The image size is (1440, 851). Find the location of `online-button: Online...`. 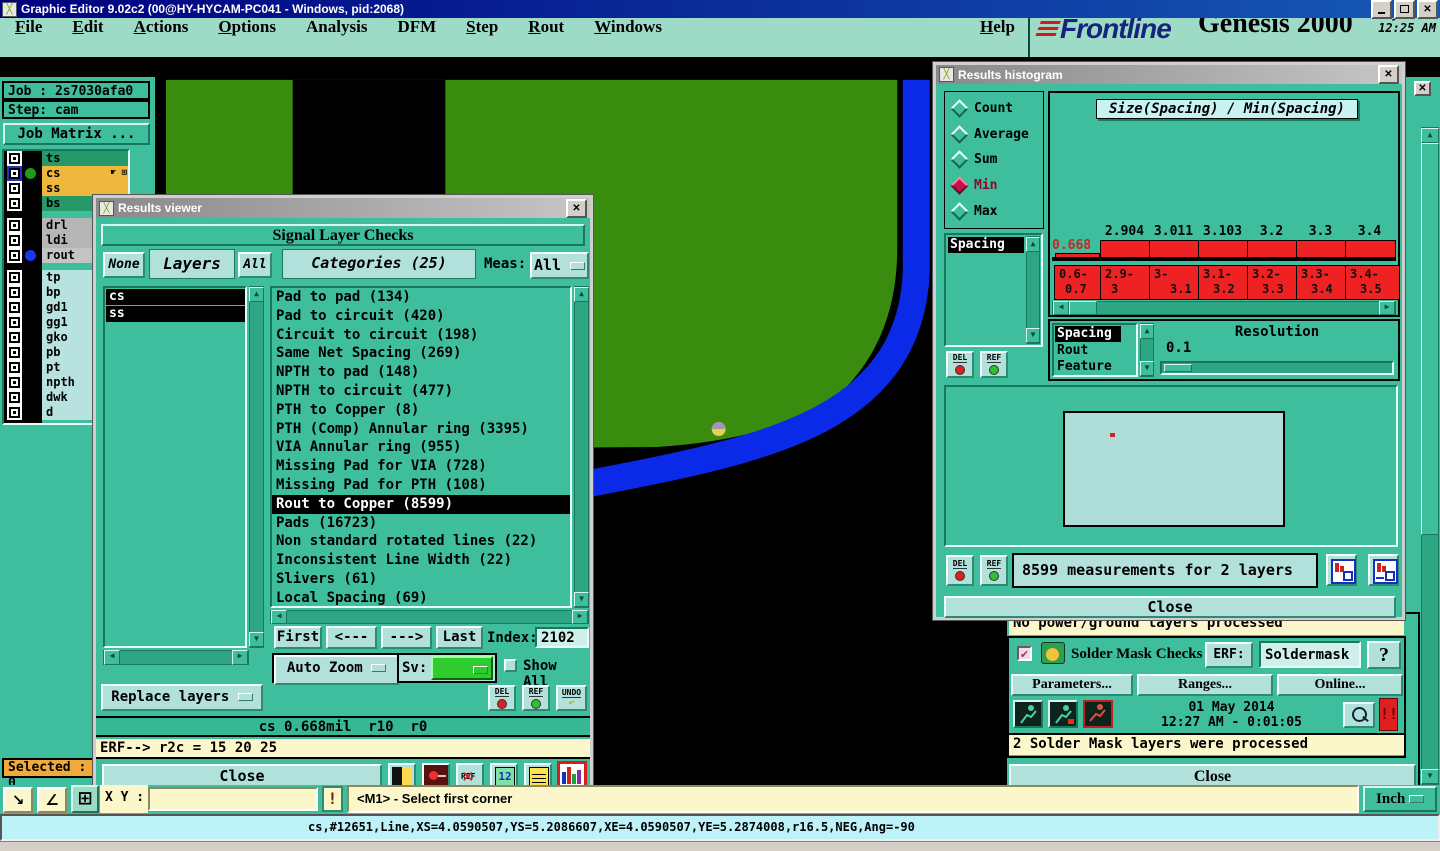

online-button: Online... is located at coordinates (1340, 685).